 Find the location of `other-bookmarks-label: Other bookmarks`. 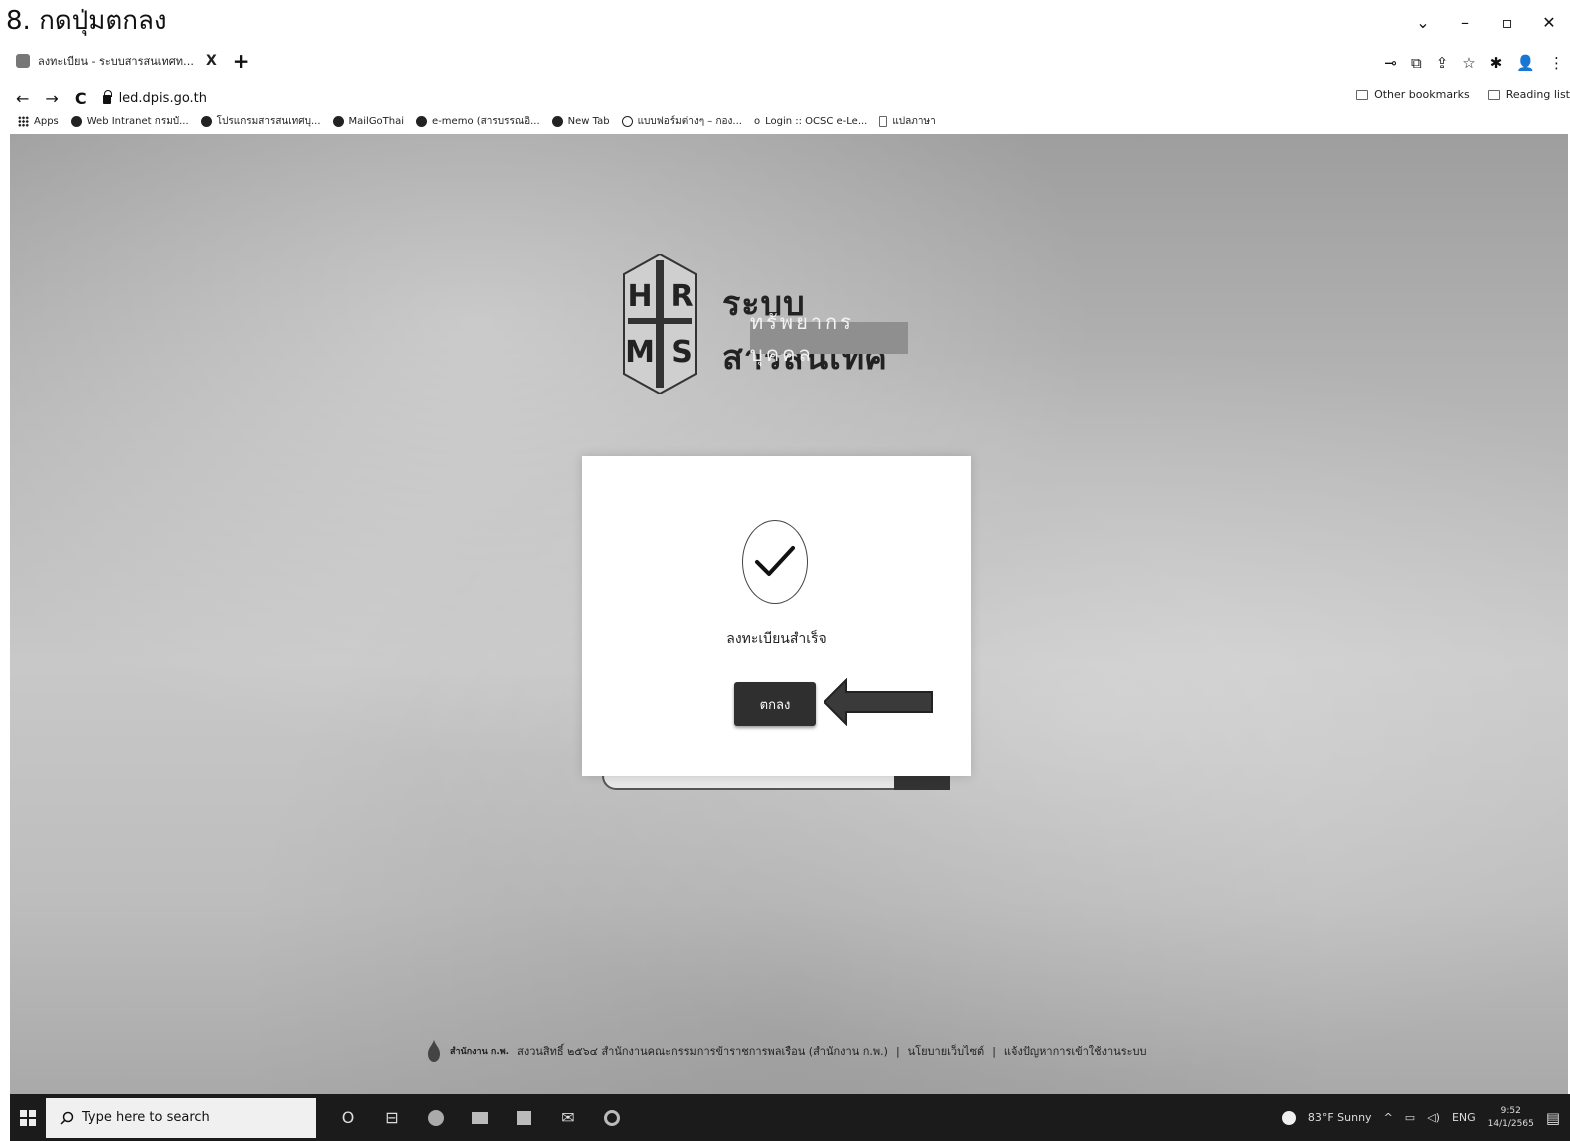

other-bookmarks-label: Other bookmarks is located at coordinates (1422, 94).